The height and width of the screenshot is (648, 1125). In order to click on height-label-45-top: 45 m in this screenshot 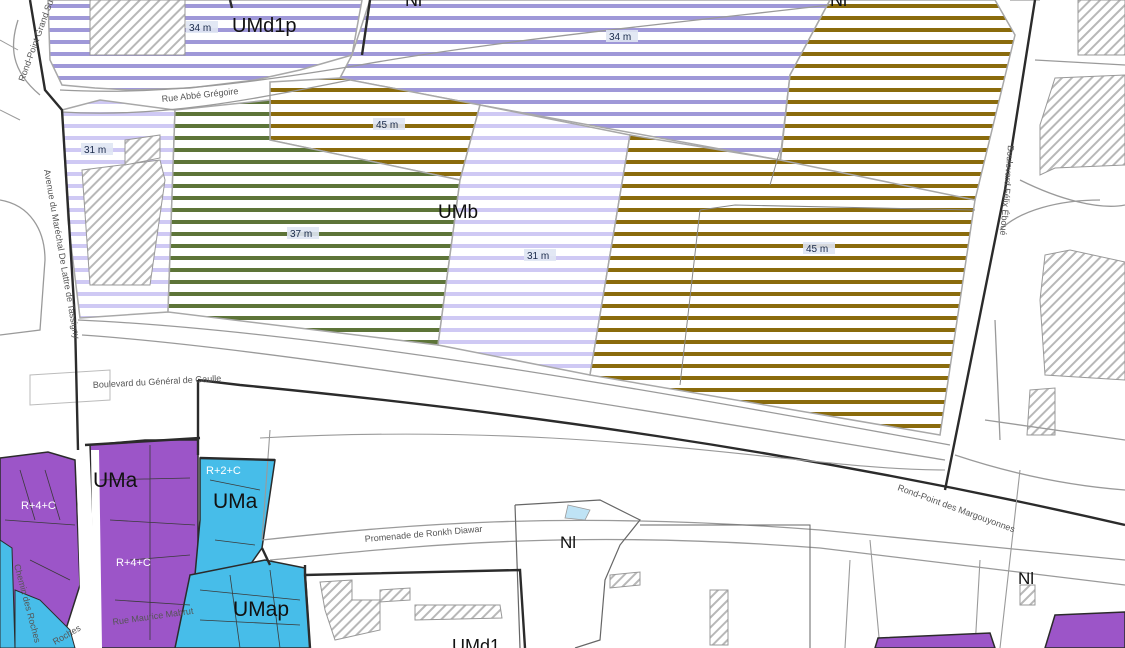, I will do `click(387, 125)`.